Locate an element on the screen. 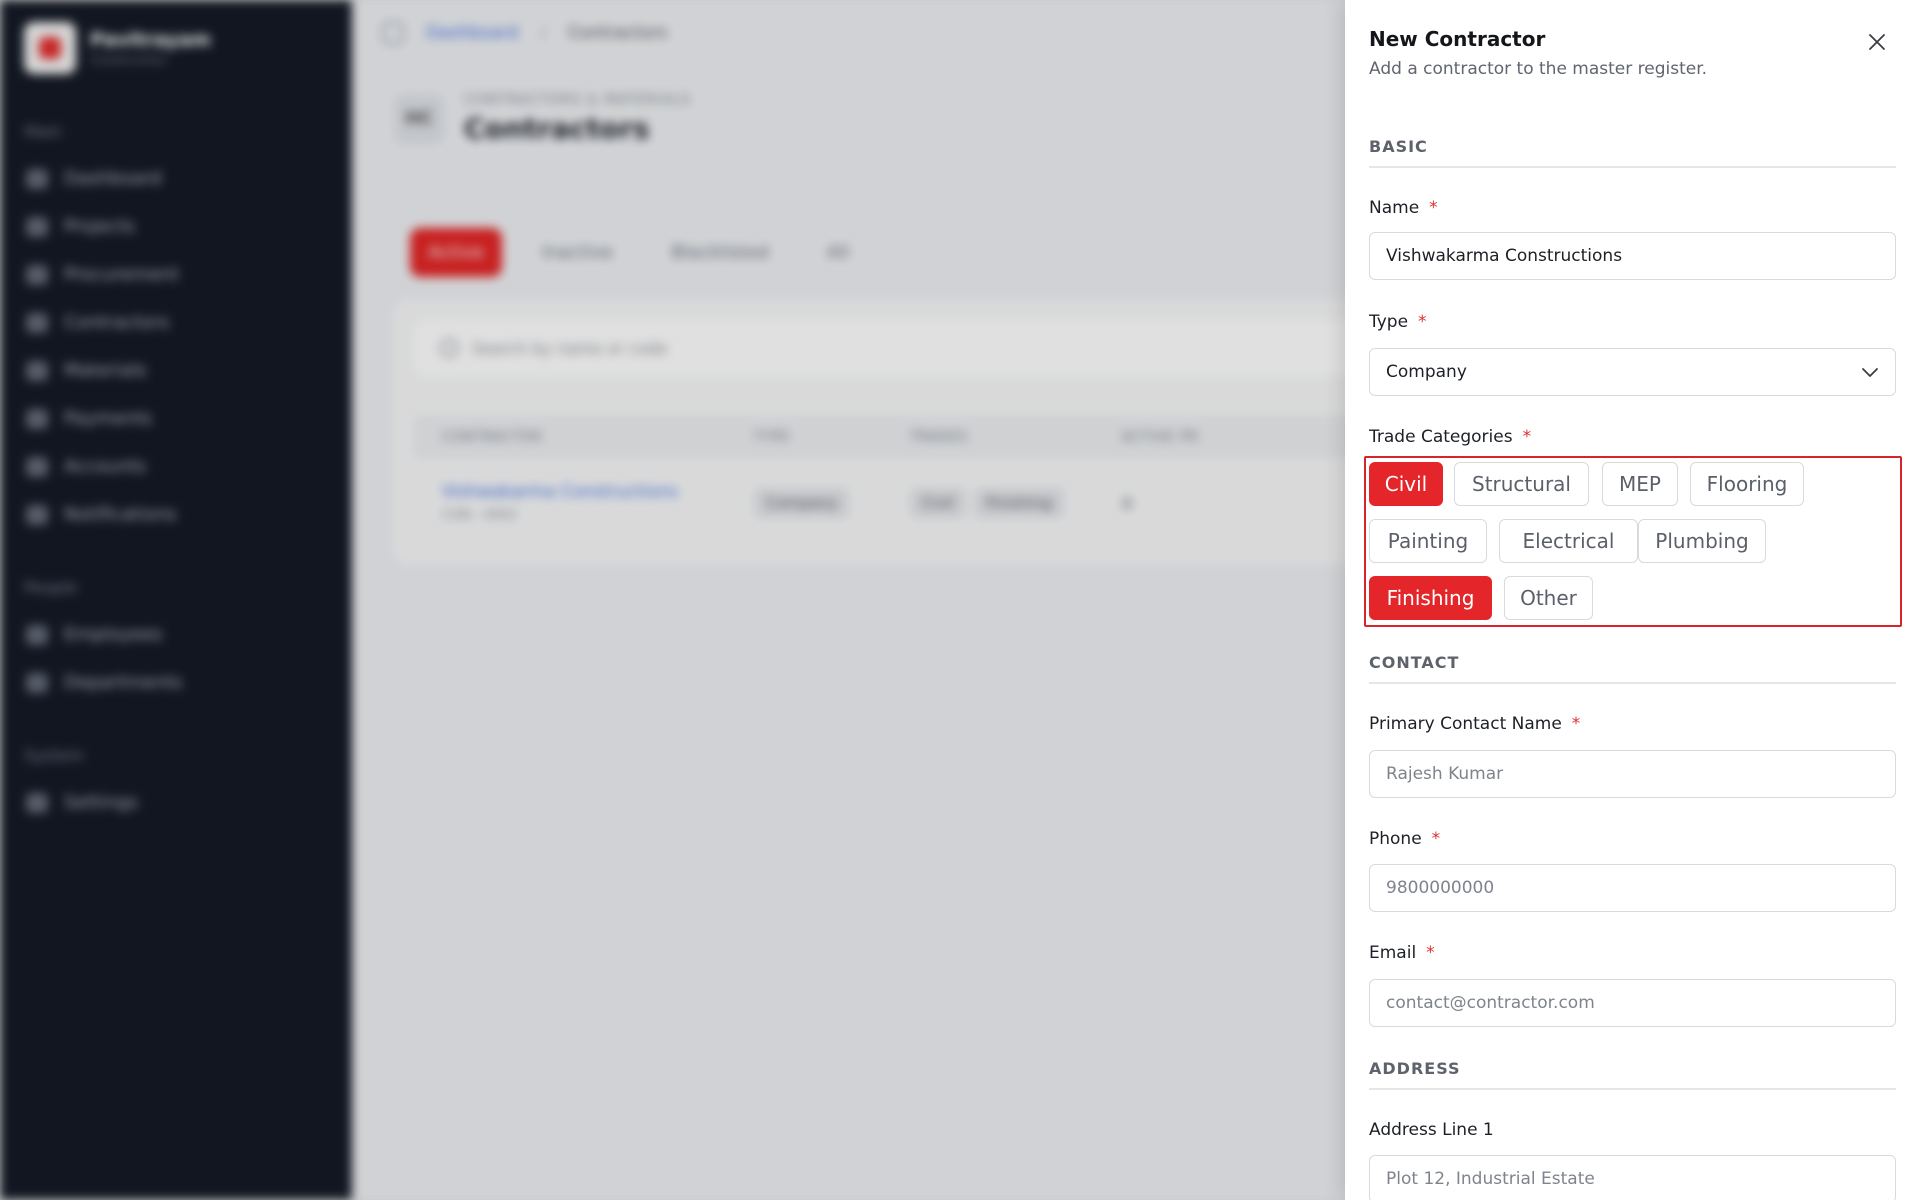 This screenshot has width=1920, height=1200. section-basic: BASIC is located at coordinates (1632, 152).